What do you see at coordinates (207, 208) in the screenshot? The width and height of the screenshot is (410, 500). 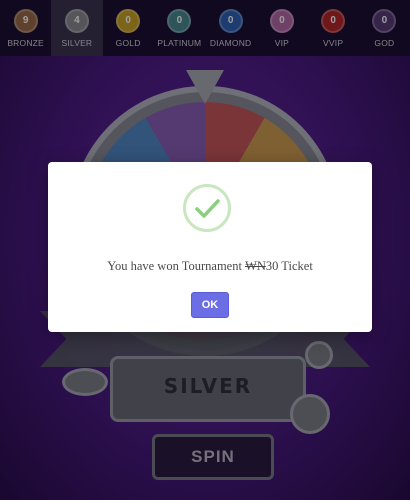 I see `check-icon` at bounding box center [207, 208].